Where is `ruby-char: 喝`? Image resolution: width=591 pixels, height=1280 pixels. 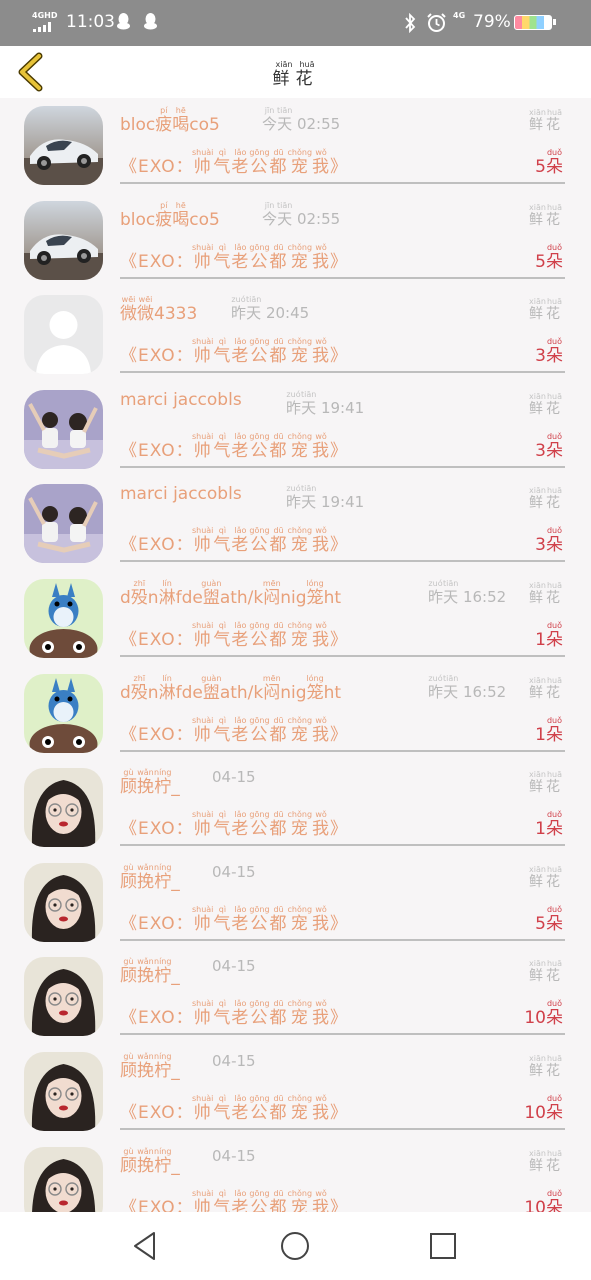 ruby-char: 喝 is located at coordinates (181, 125).